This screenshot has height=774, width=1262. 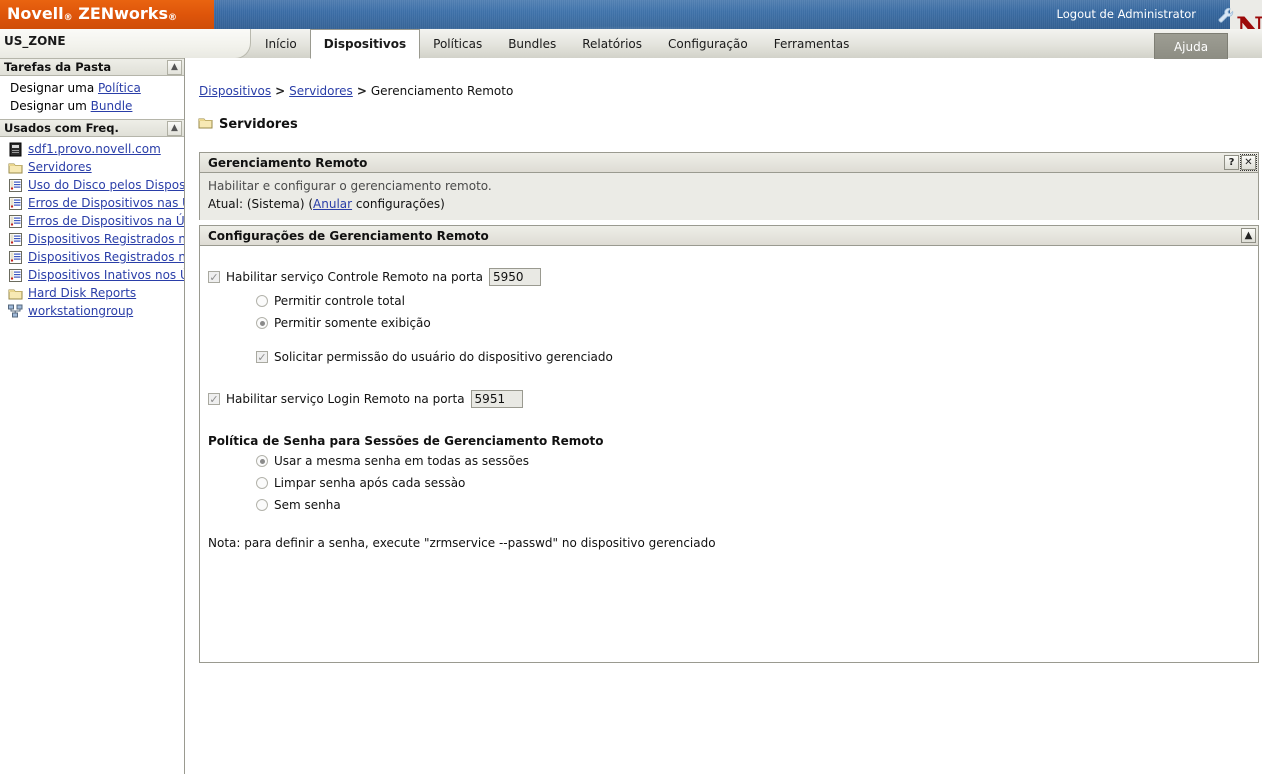 I want to click on list-item-label: Erros de Dispositivos na Última Semana, so click(x=106, y=221).